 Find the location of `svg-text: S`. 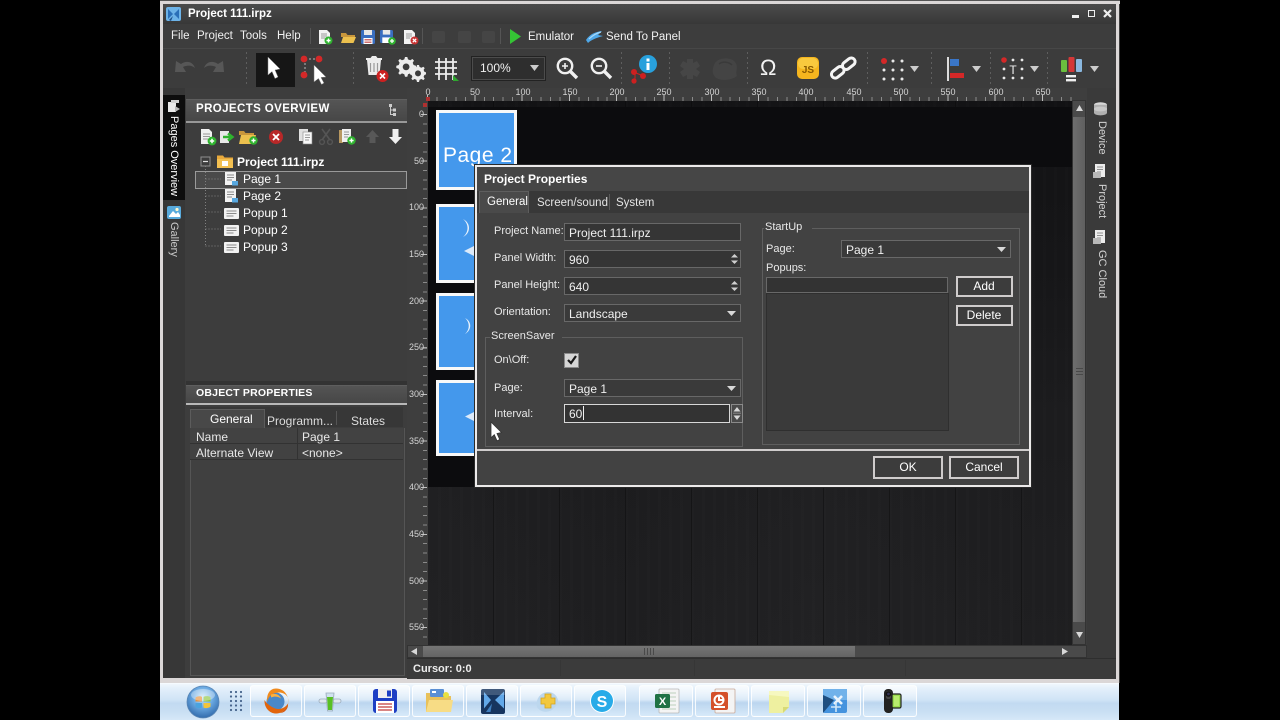

svg-text: S is located at coordinates (602, 702).